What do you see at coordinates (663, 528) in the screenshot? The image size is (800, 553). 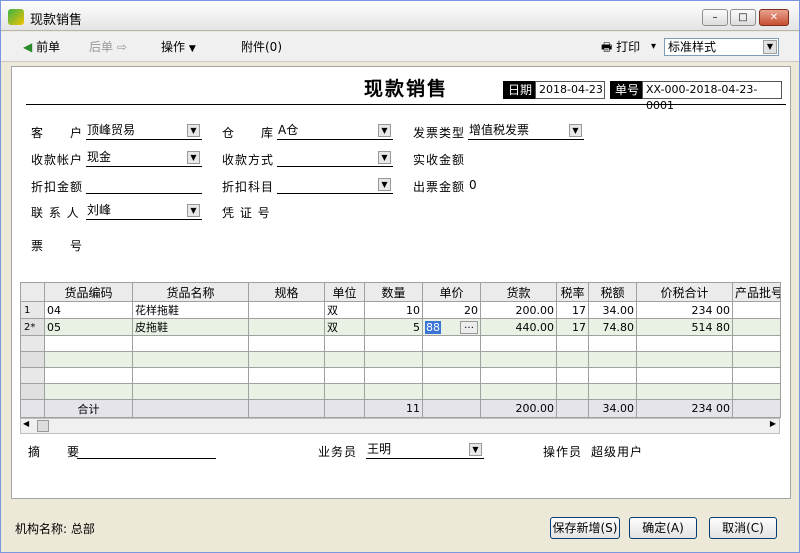 I see `ok-button: 确定(A)` at bounding box center [663, 528].